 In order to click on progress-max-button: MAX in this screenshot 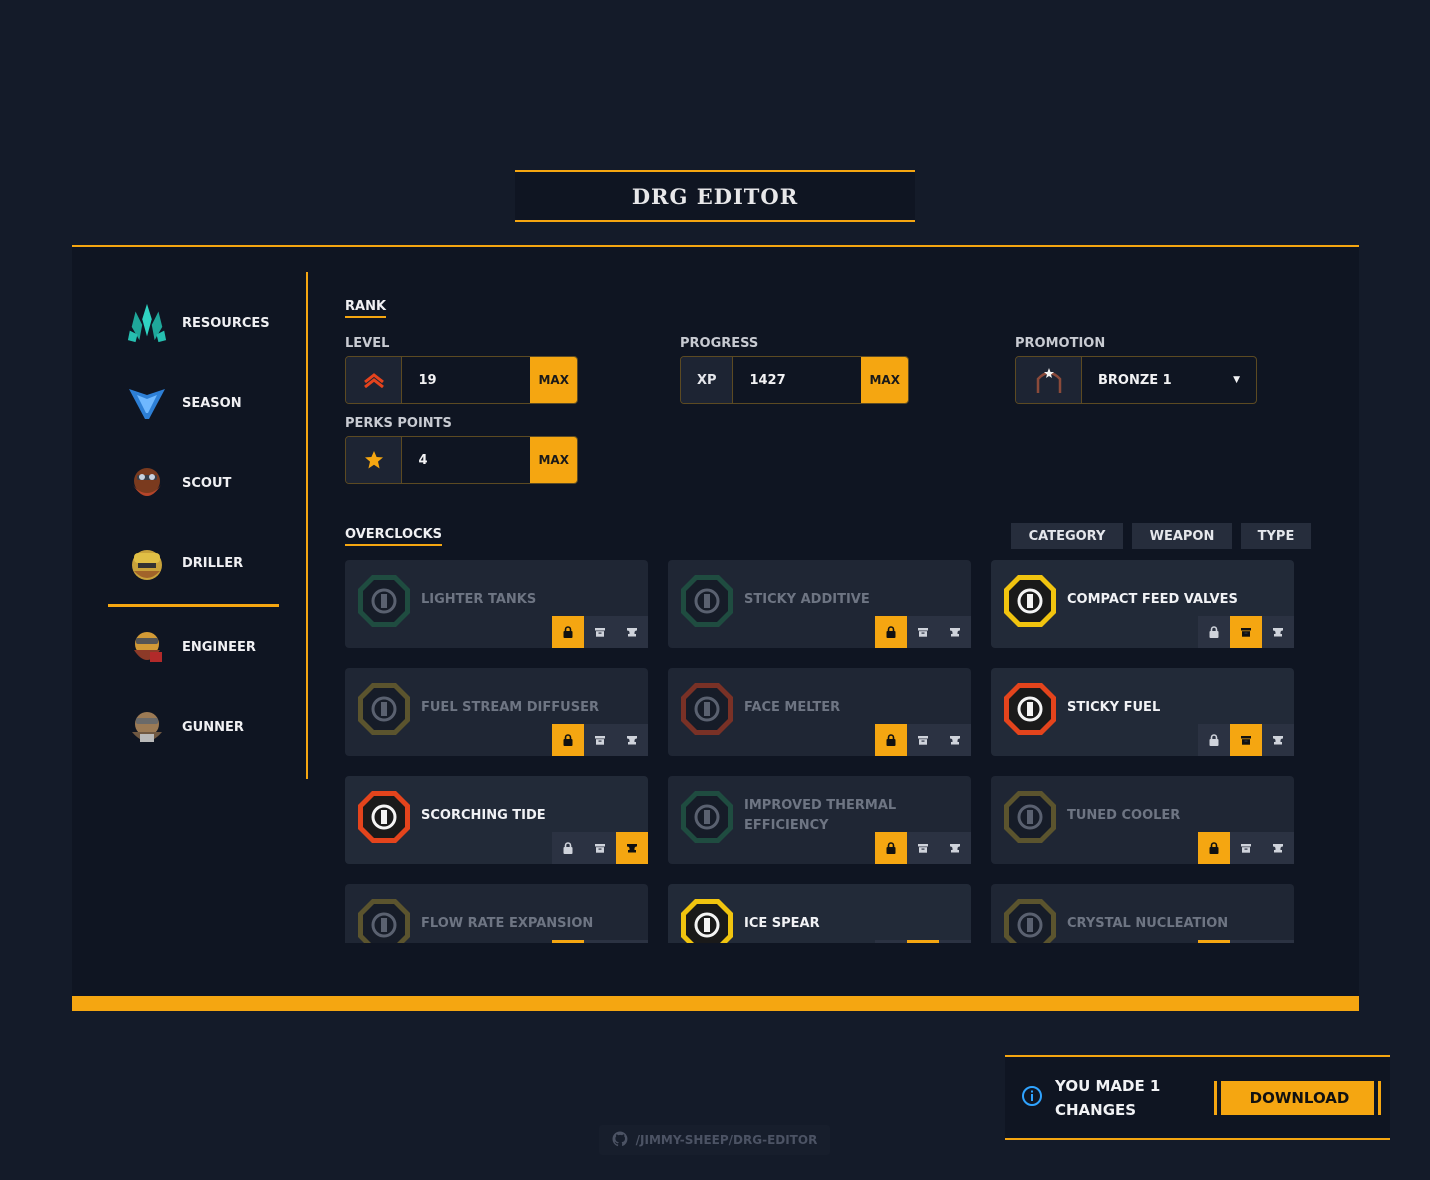, I will do `click(884, 380)`.